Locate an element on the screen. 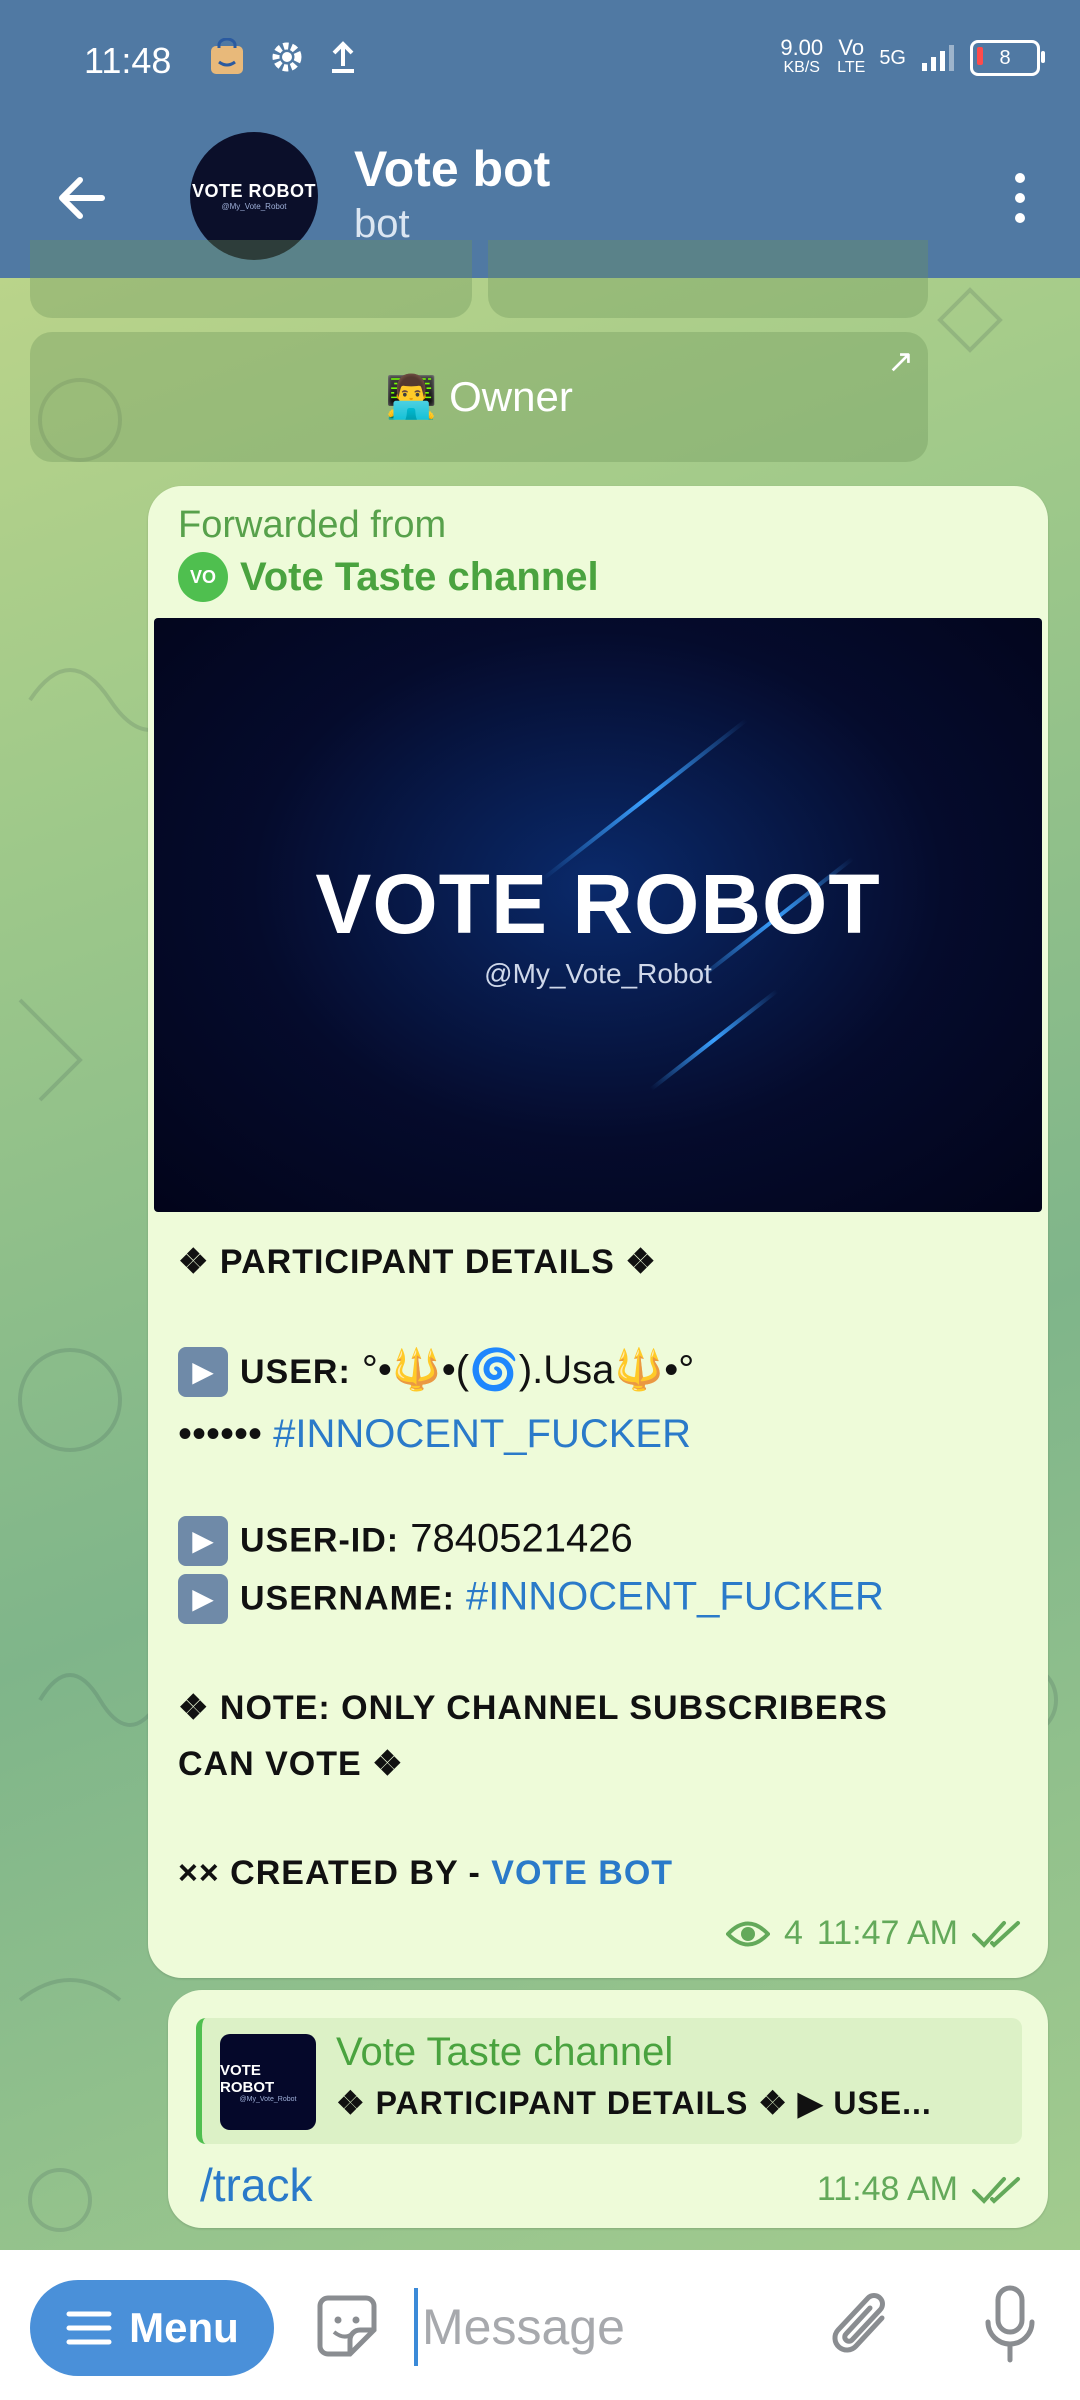 This screenshot has width=1080, height=2400. inline-button-partial-right is located at coordinates (708, 279).